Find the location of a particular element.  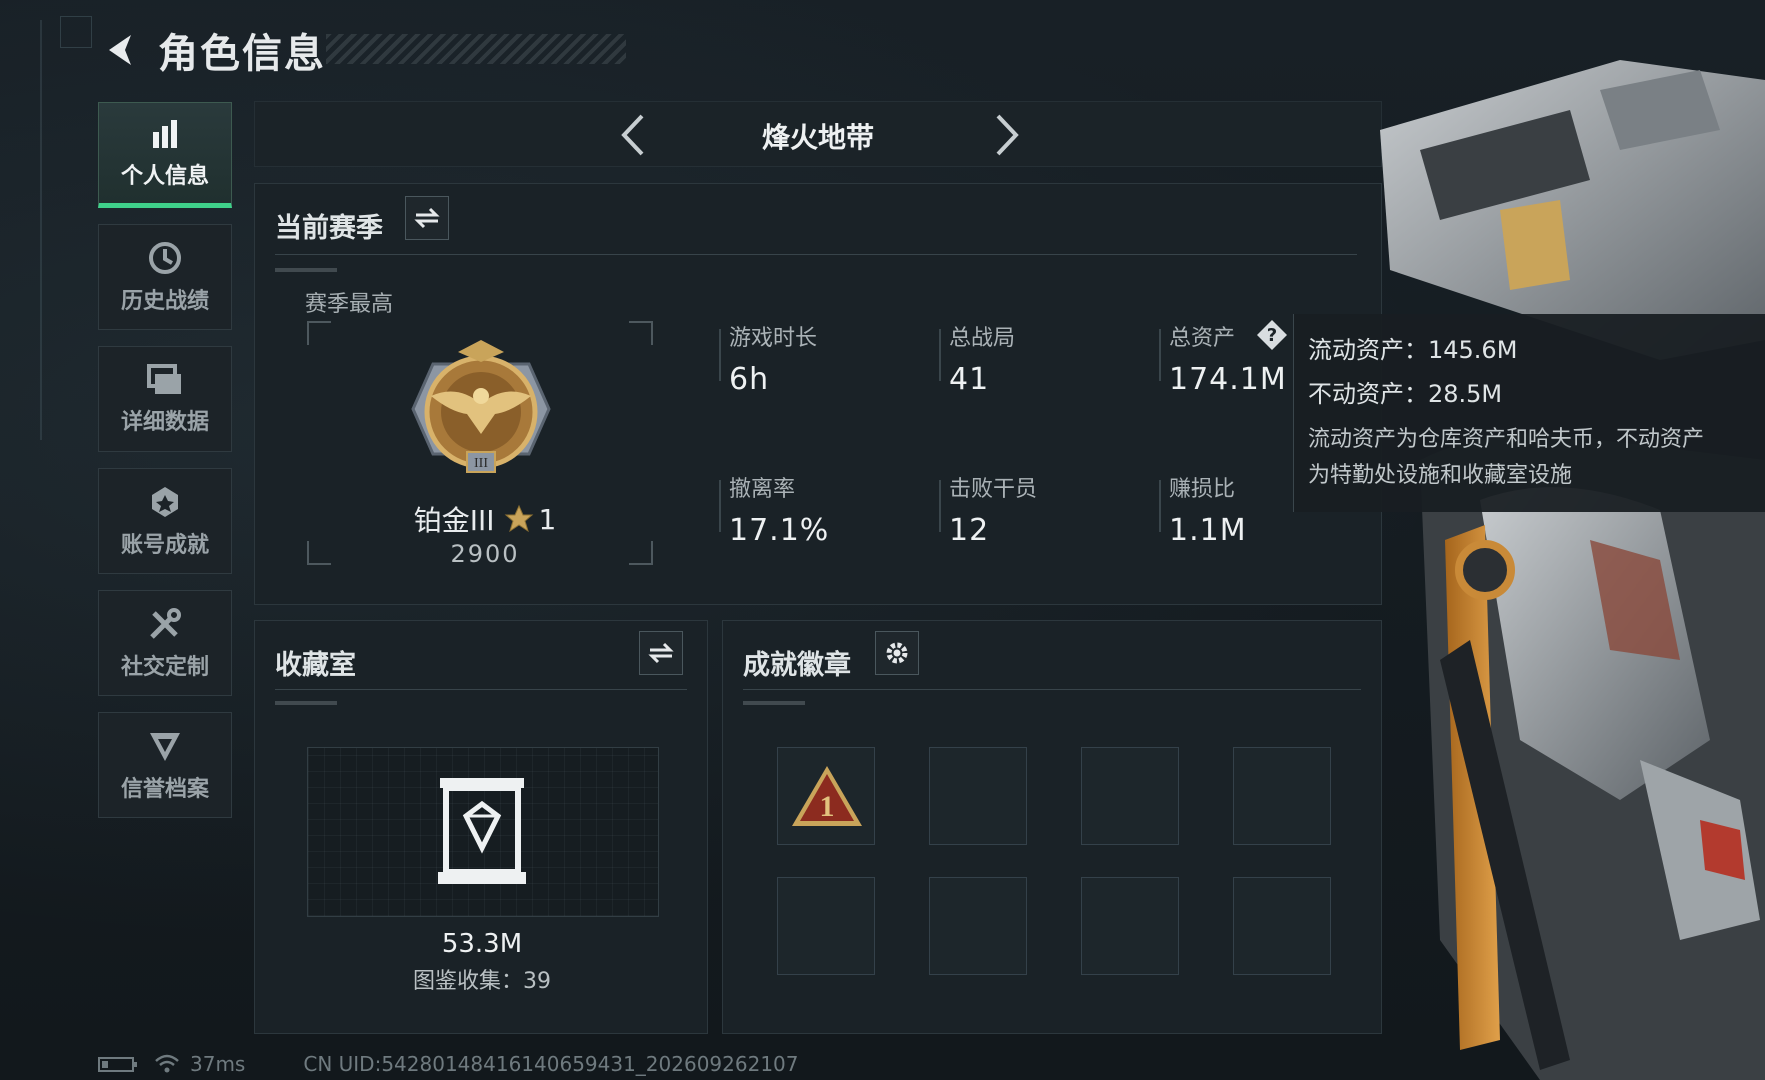

sidebar-item-personal-info: 个人信息 is located at coordinates (165, 155).